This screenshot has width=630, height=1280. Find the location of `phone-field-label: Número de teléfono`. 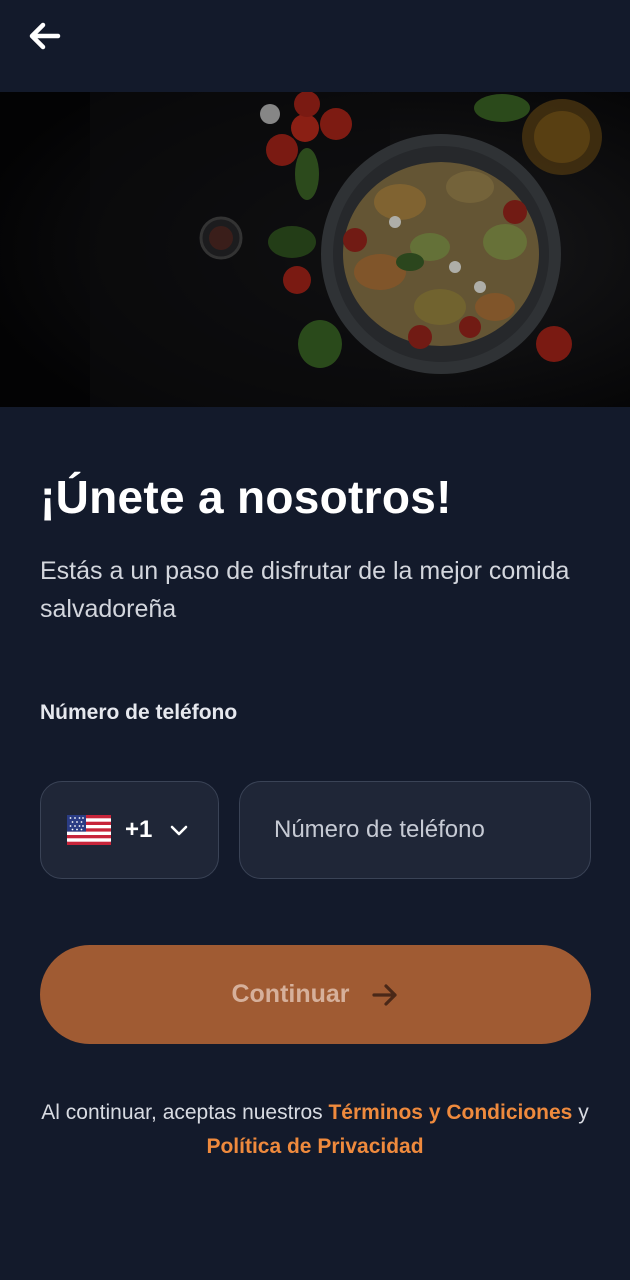

phone-field-label: Número de teléfono is located at coordinates (139, 712).